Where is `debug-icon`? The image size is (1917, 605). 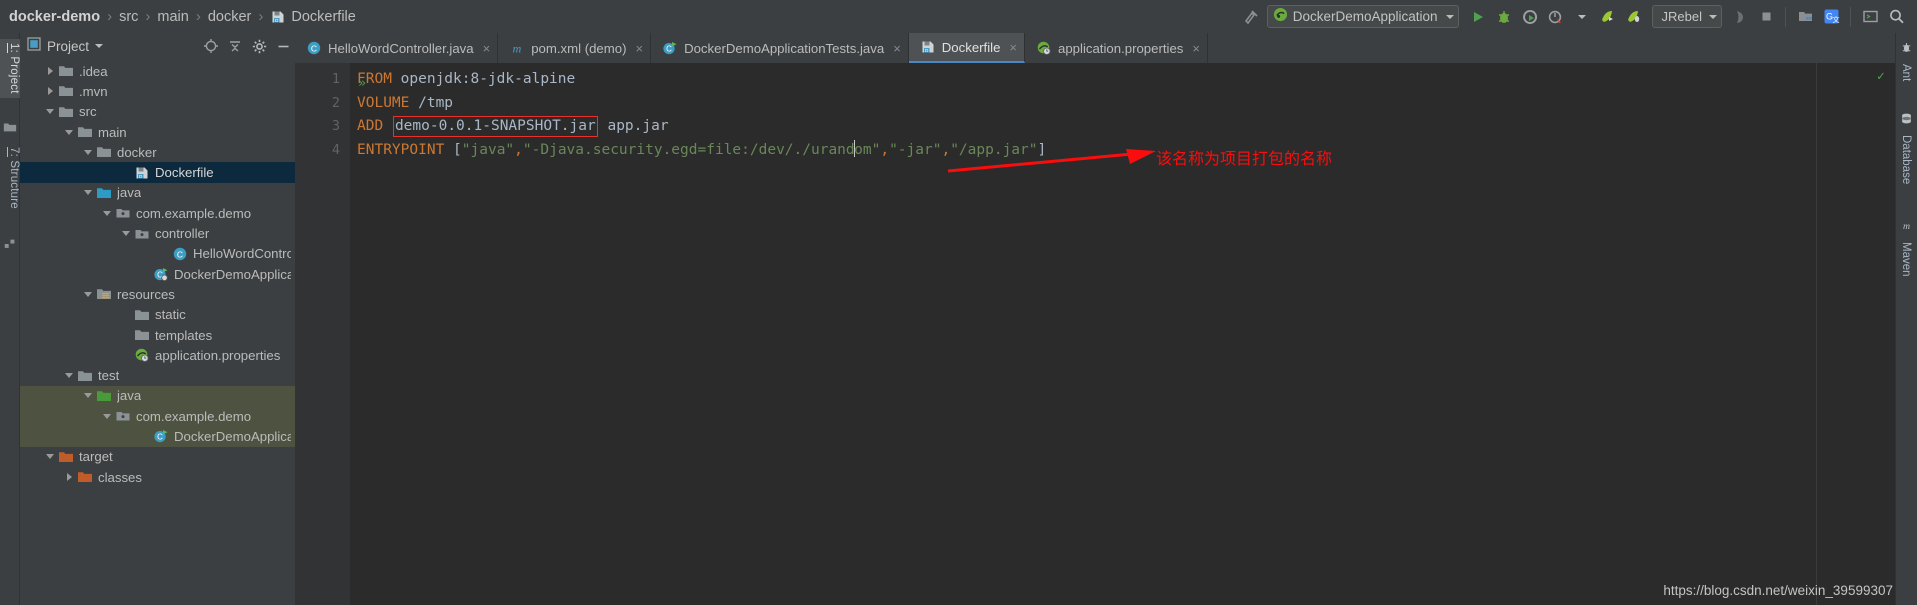 debug-icon is located at coordinates (1504, 17).